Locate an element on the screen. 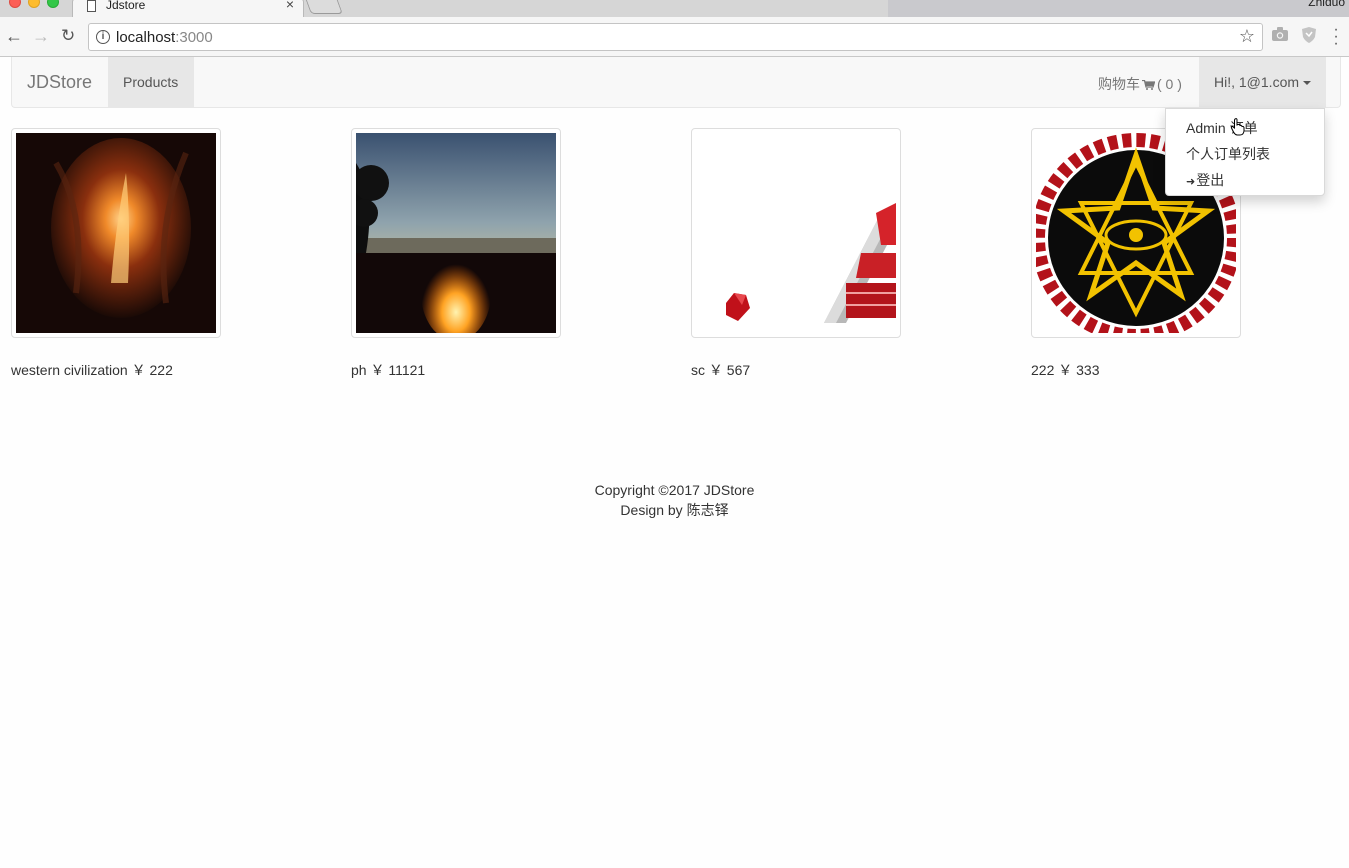 This screenshot has height=868, width=1349. close-window-button is located at coordinates (15, 4).